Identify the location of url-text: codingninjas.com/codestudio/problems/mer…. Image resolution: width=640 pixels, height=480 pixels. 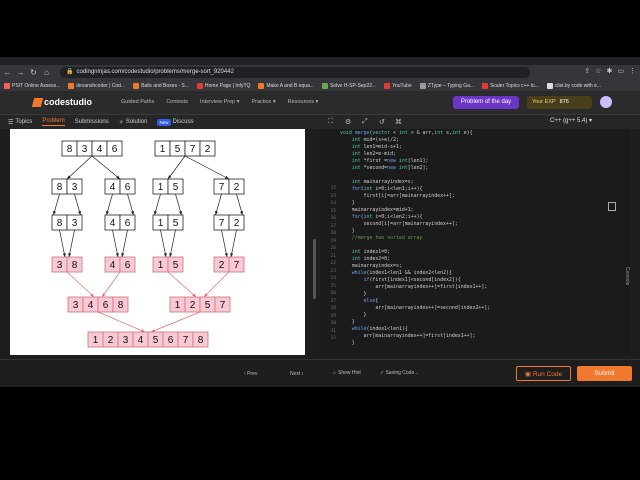
(155, 72).